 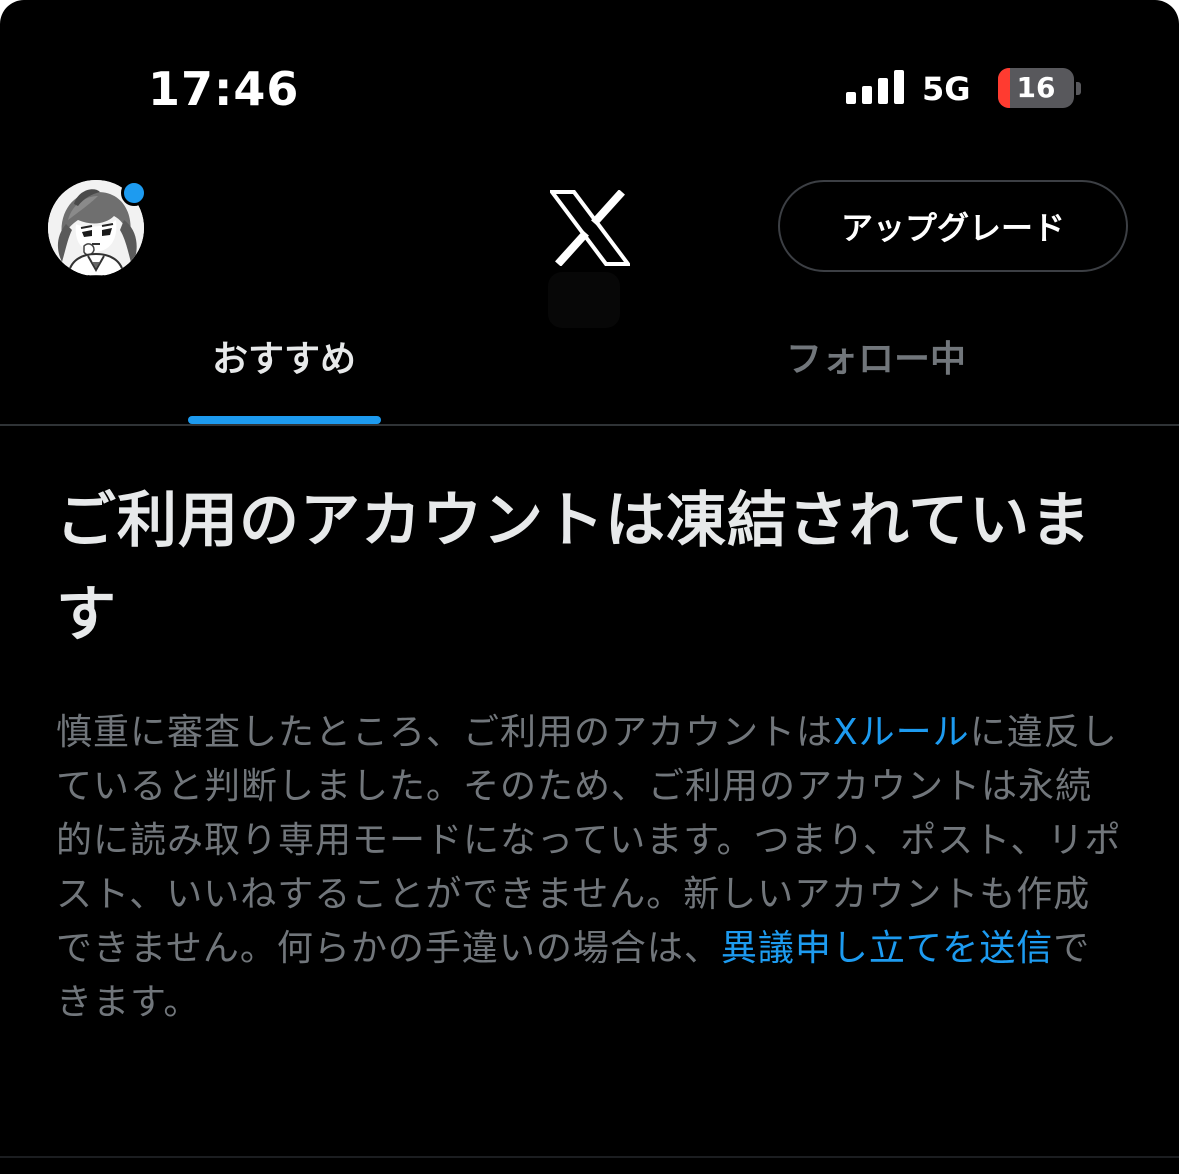 I want to click on appeal-link: 異議申し立てを送信, so click(x=887, y=948).